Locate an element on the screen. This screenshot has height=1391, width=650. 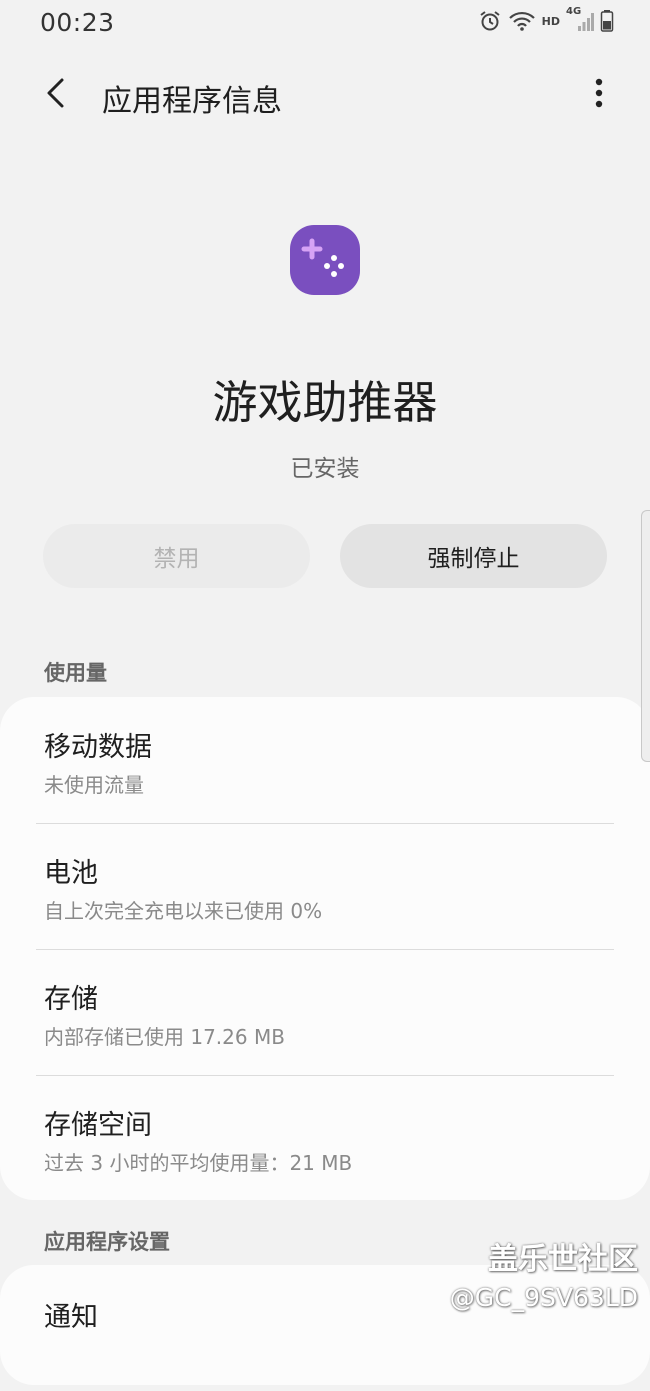
wifi-icon is located at coordinates (522, 21).